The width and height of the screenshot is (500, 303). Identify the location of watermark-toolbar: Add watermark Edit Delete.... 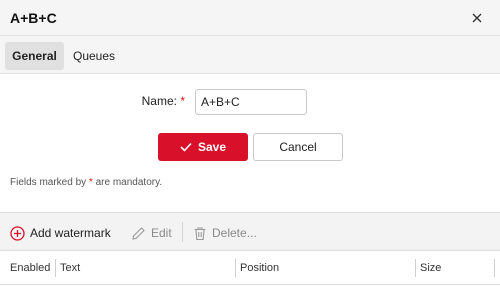
(250, 231).